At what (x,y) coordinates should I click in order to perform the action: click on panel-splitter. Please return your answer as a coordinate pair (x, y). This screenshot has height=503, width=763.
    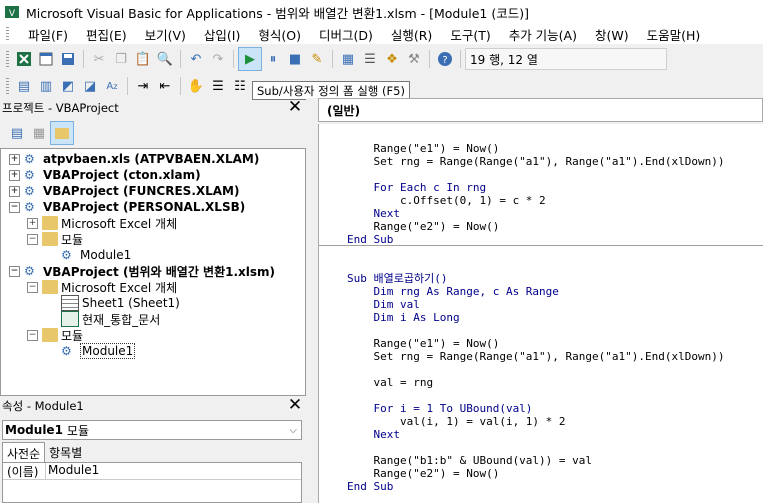
    Looking at the image, I should click on (312, 300).